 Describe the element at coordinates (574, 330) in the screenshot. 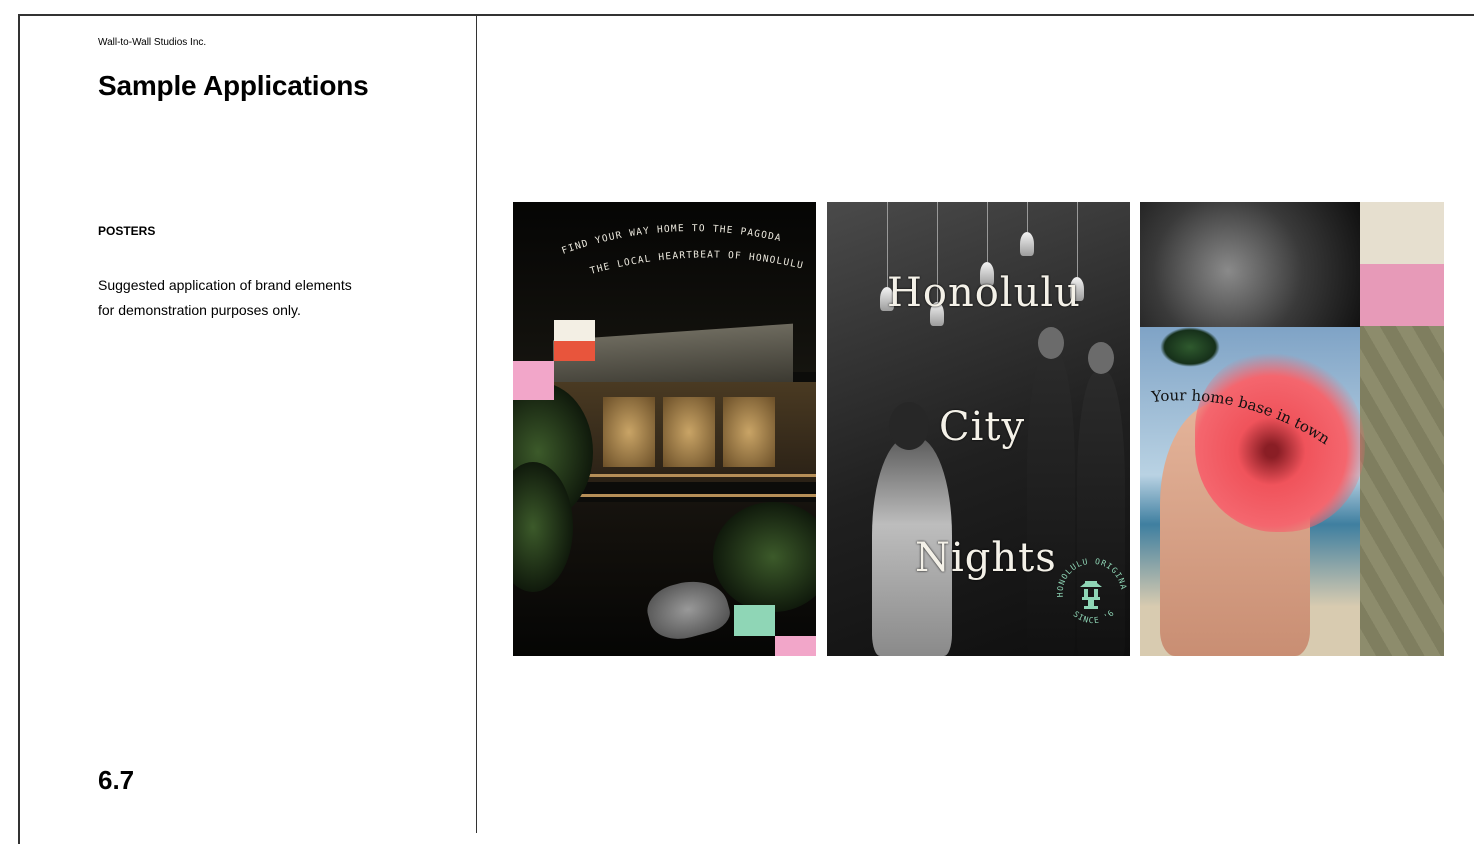

I see `cream-block` at that location.